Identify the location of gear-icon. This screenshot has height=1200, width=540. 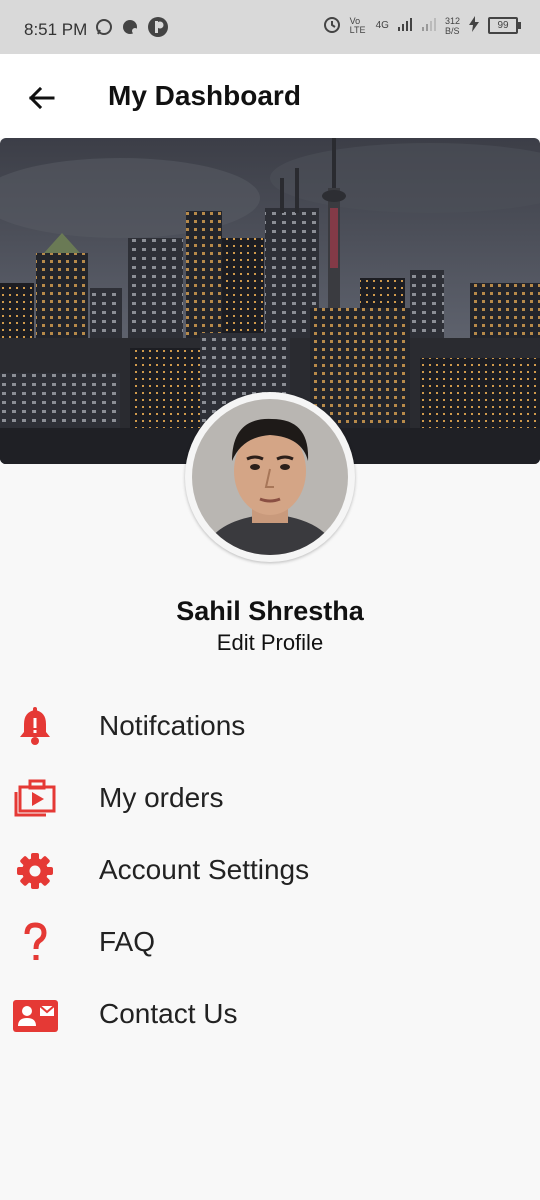
(35, 871).